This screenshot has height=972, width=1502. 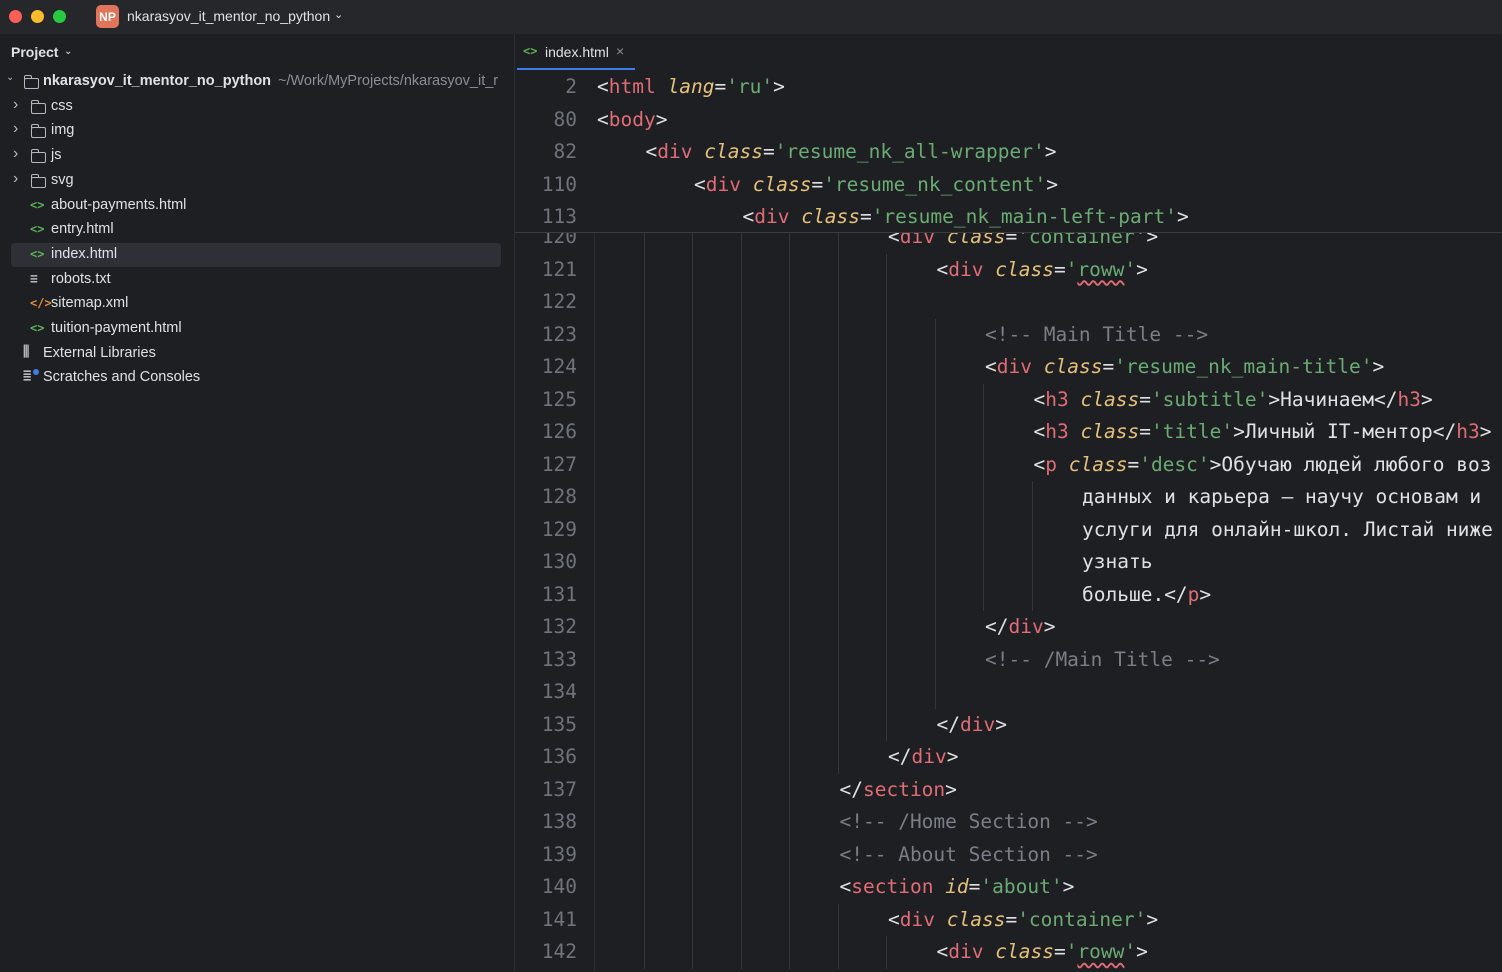 I want to click on code-line: 140 <section id='about'>, so click(x=1008, y=887).